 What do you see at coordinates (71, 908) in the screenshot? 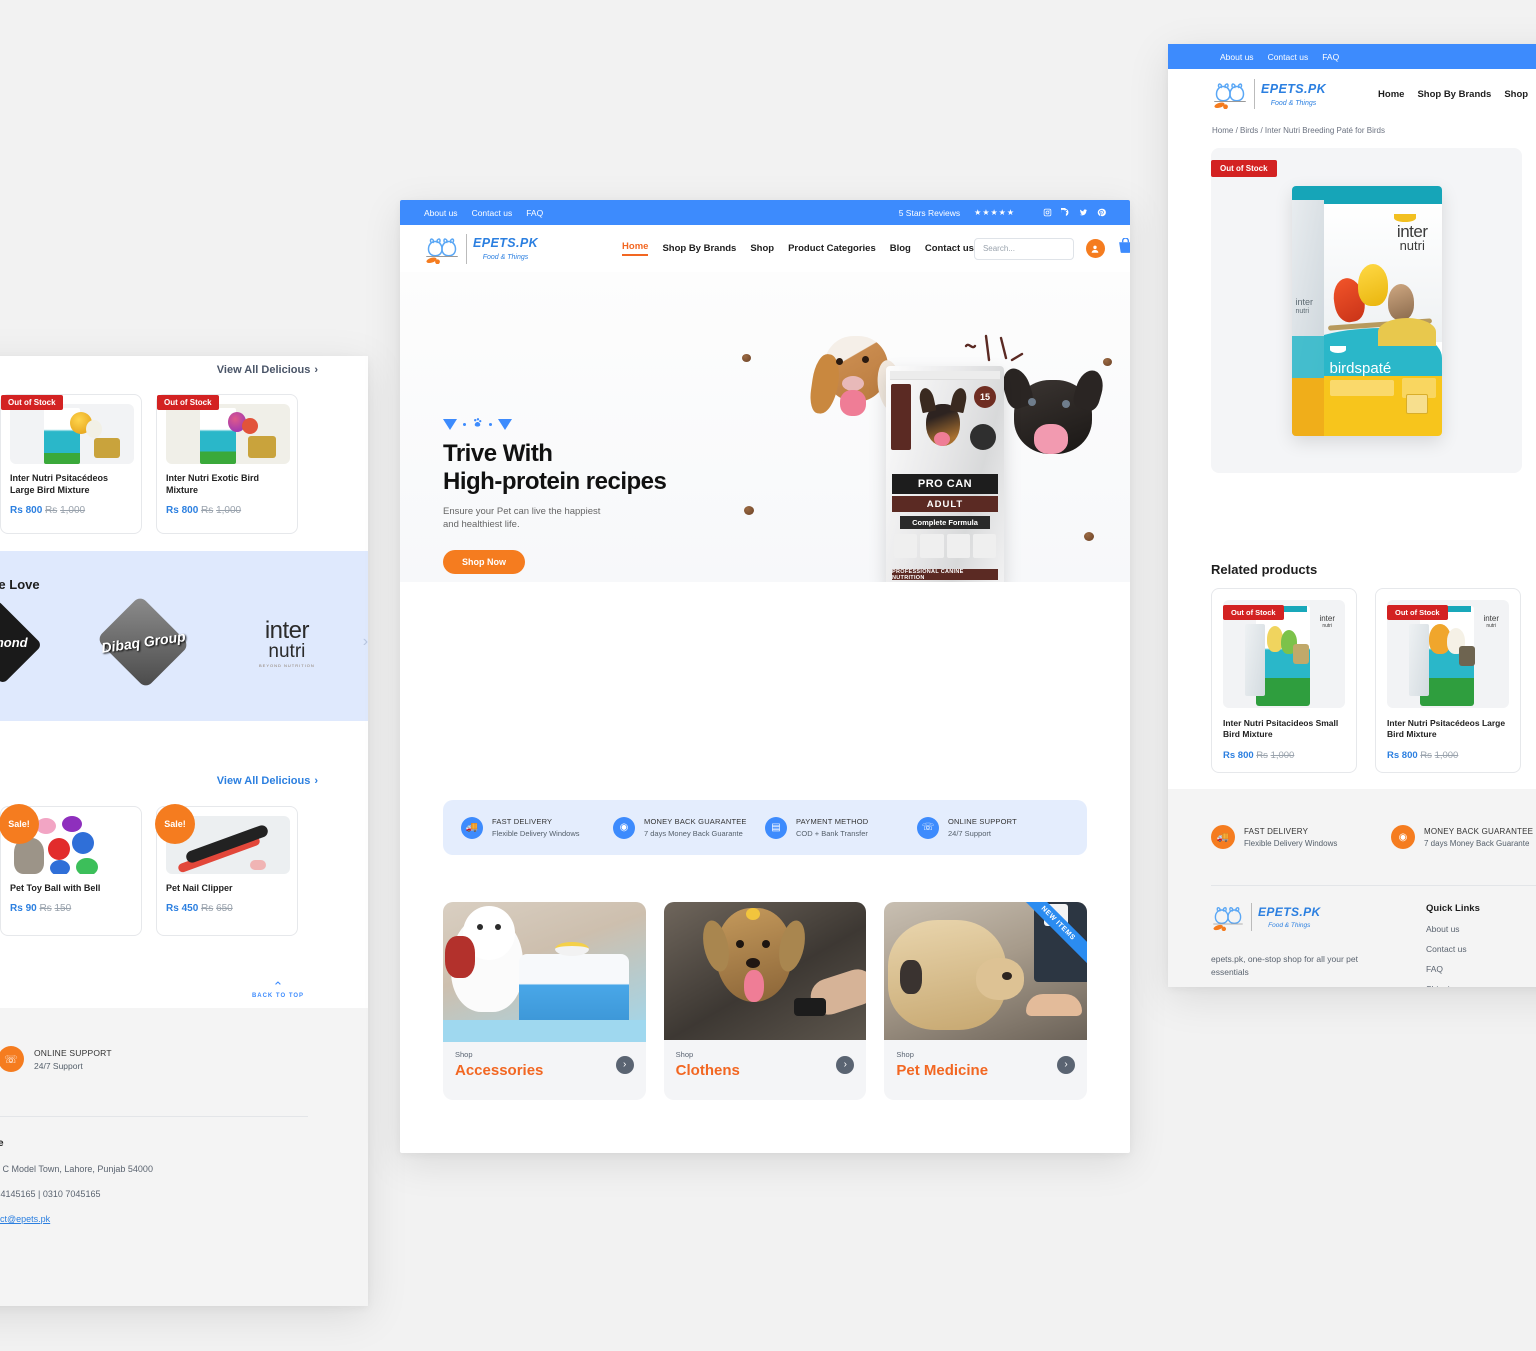
I see `product-price: Rs 90 Rs 150` at bounding box center [71, 908].